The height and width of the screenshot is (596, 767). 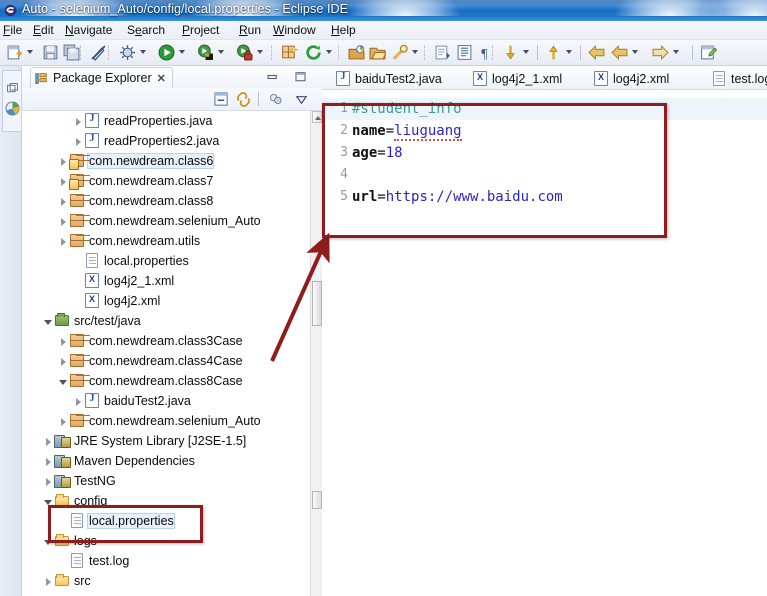 I want to click on restore-view-icon, so click(x=12, y=88).